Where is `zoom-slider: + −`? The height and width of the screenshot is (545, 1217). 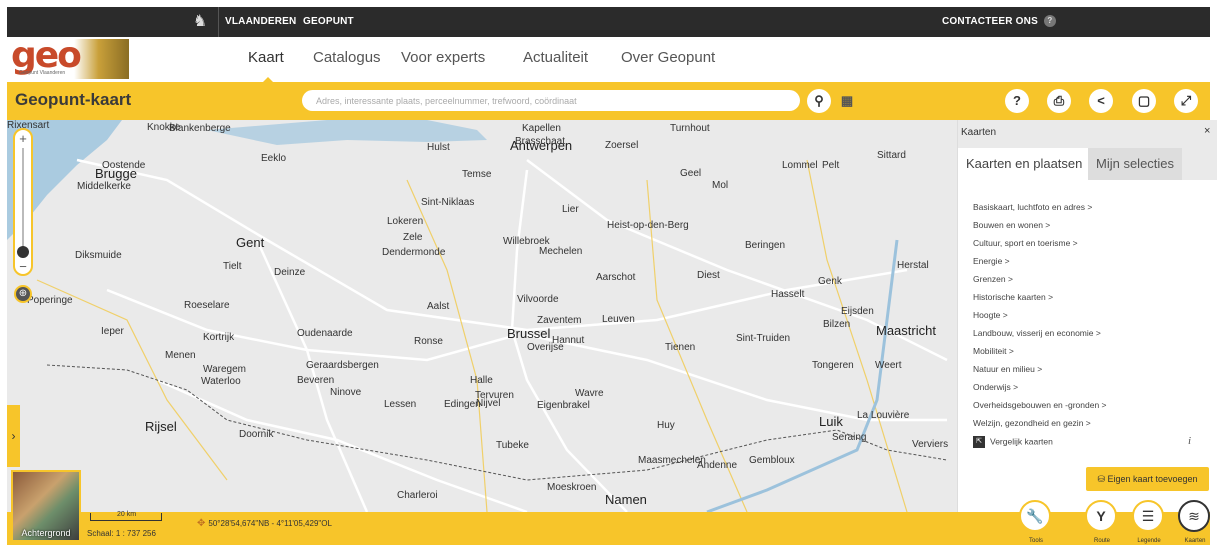 zoom-slider: + − is located at coordinates (23, 202).